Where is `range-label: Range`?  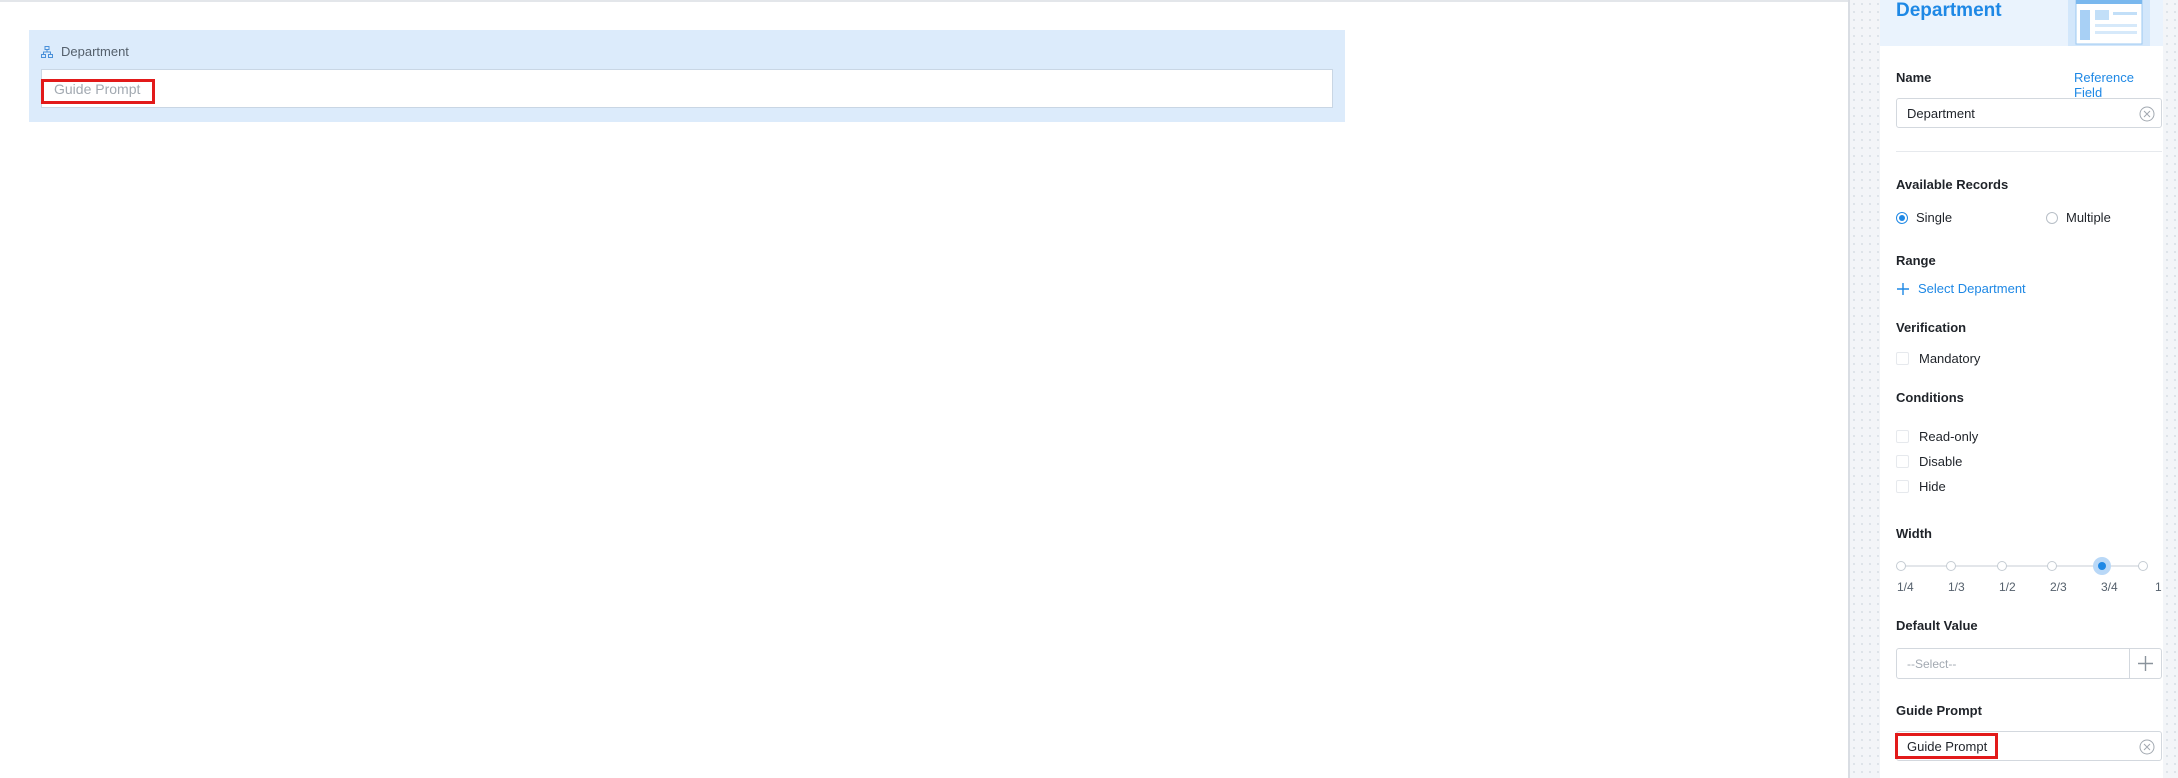
range-label: Range is located at coordinates (1916, 260).